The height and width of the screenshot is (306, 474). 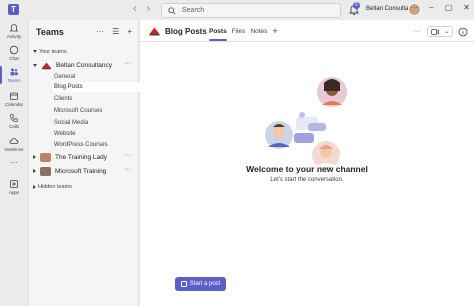 I want to click on more-options-icon: ···, so click(x=414, y=7).